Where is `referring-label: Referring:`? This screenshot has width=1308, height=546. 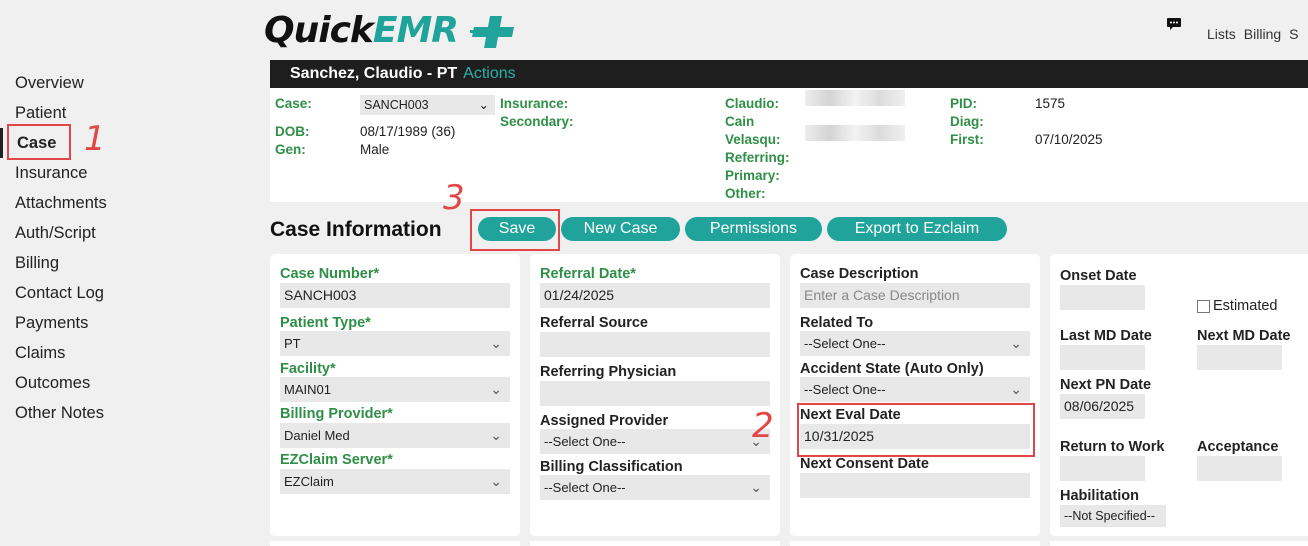
referring-label: Referring: is located at coordinates (757, 157).